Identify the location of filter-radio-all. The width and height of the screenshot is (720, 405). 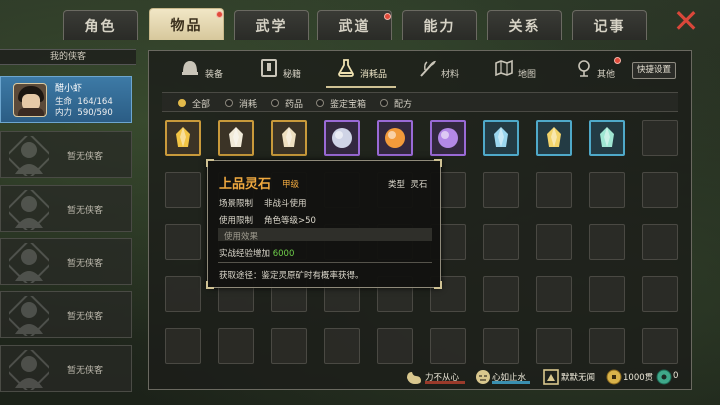
(182, 103).